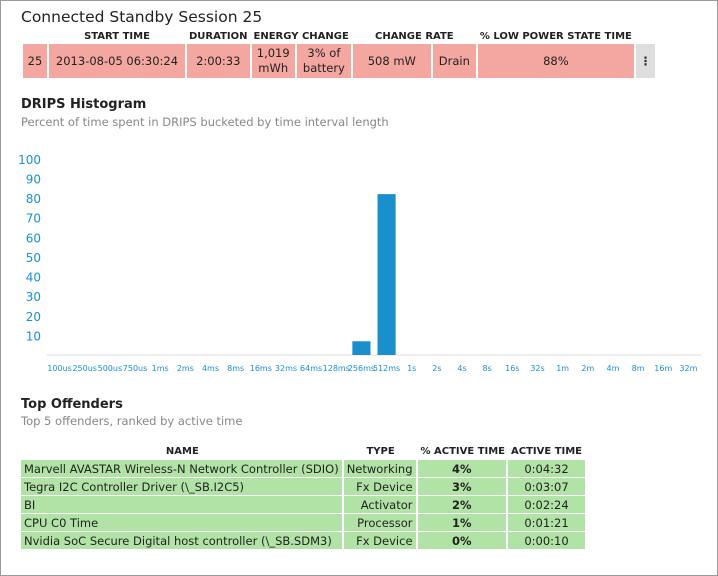 Image resolution: width=718 pixels, height=576 pixels. I want to click on x-tick-label: 512ms, so click(386, 368).